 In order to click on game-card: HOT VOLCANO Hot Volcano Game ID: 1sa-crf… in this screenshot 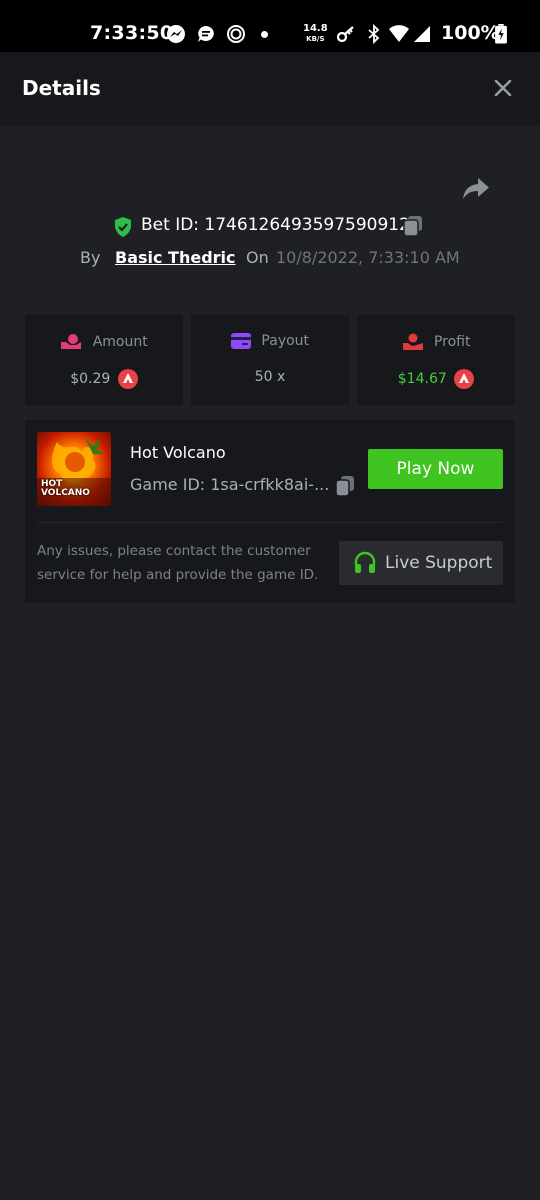, I will do `click(270, 511)`.